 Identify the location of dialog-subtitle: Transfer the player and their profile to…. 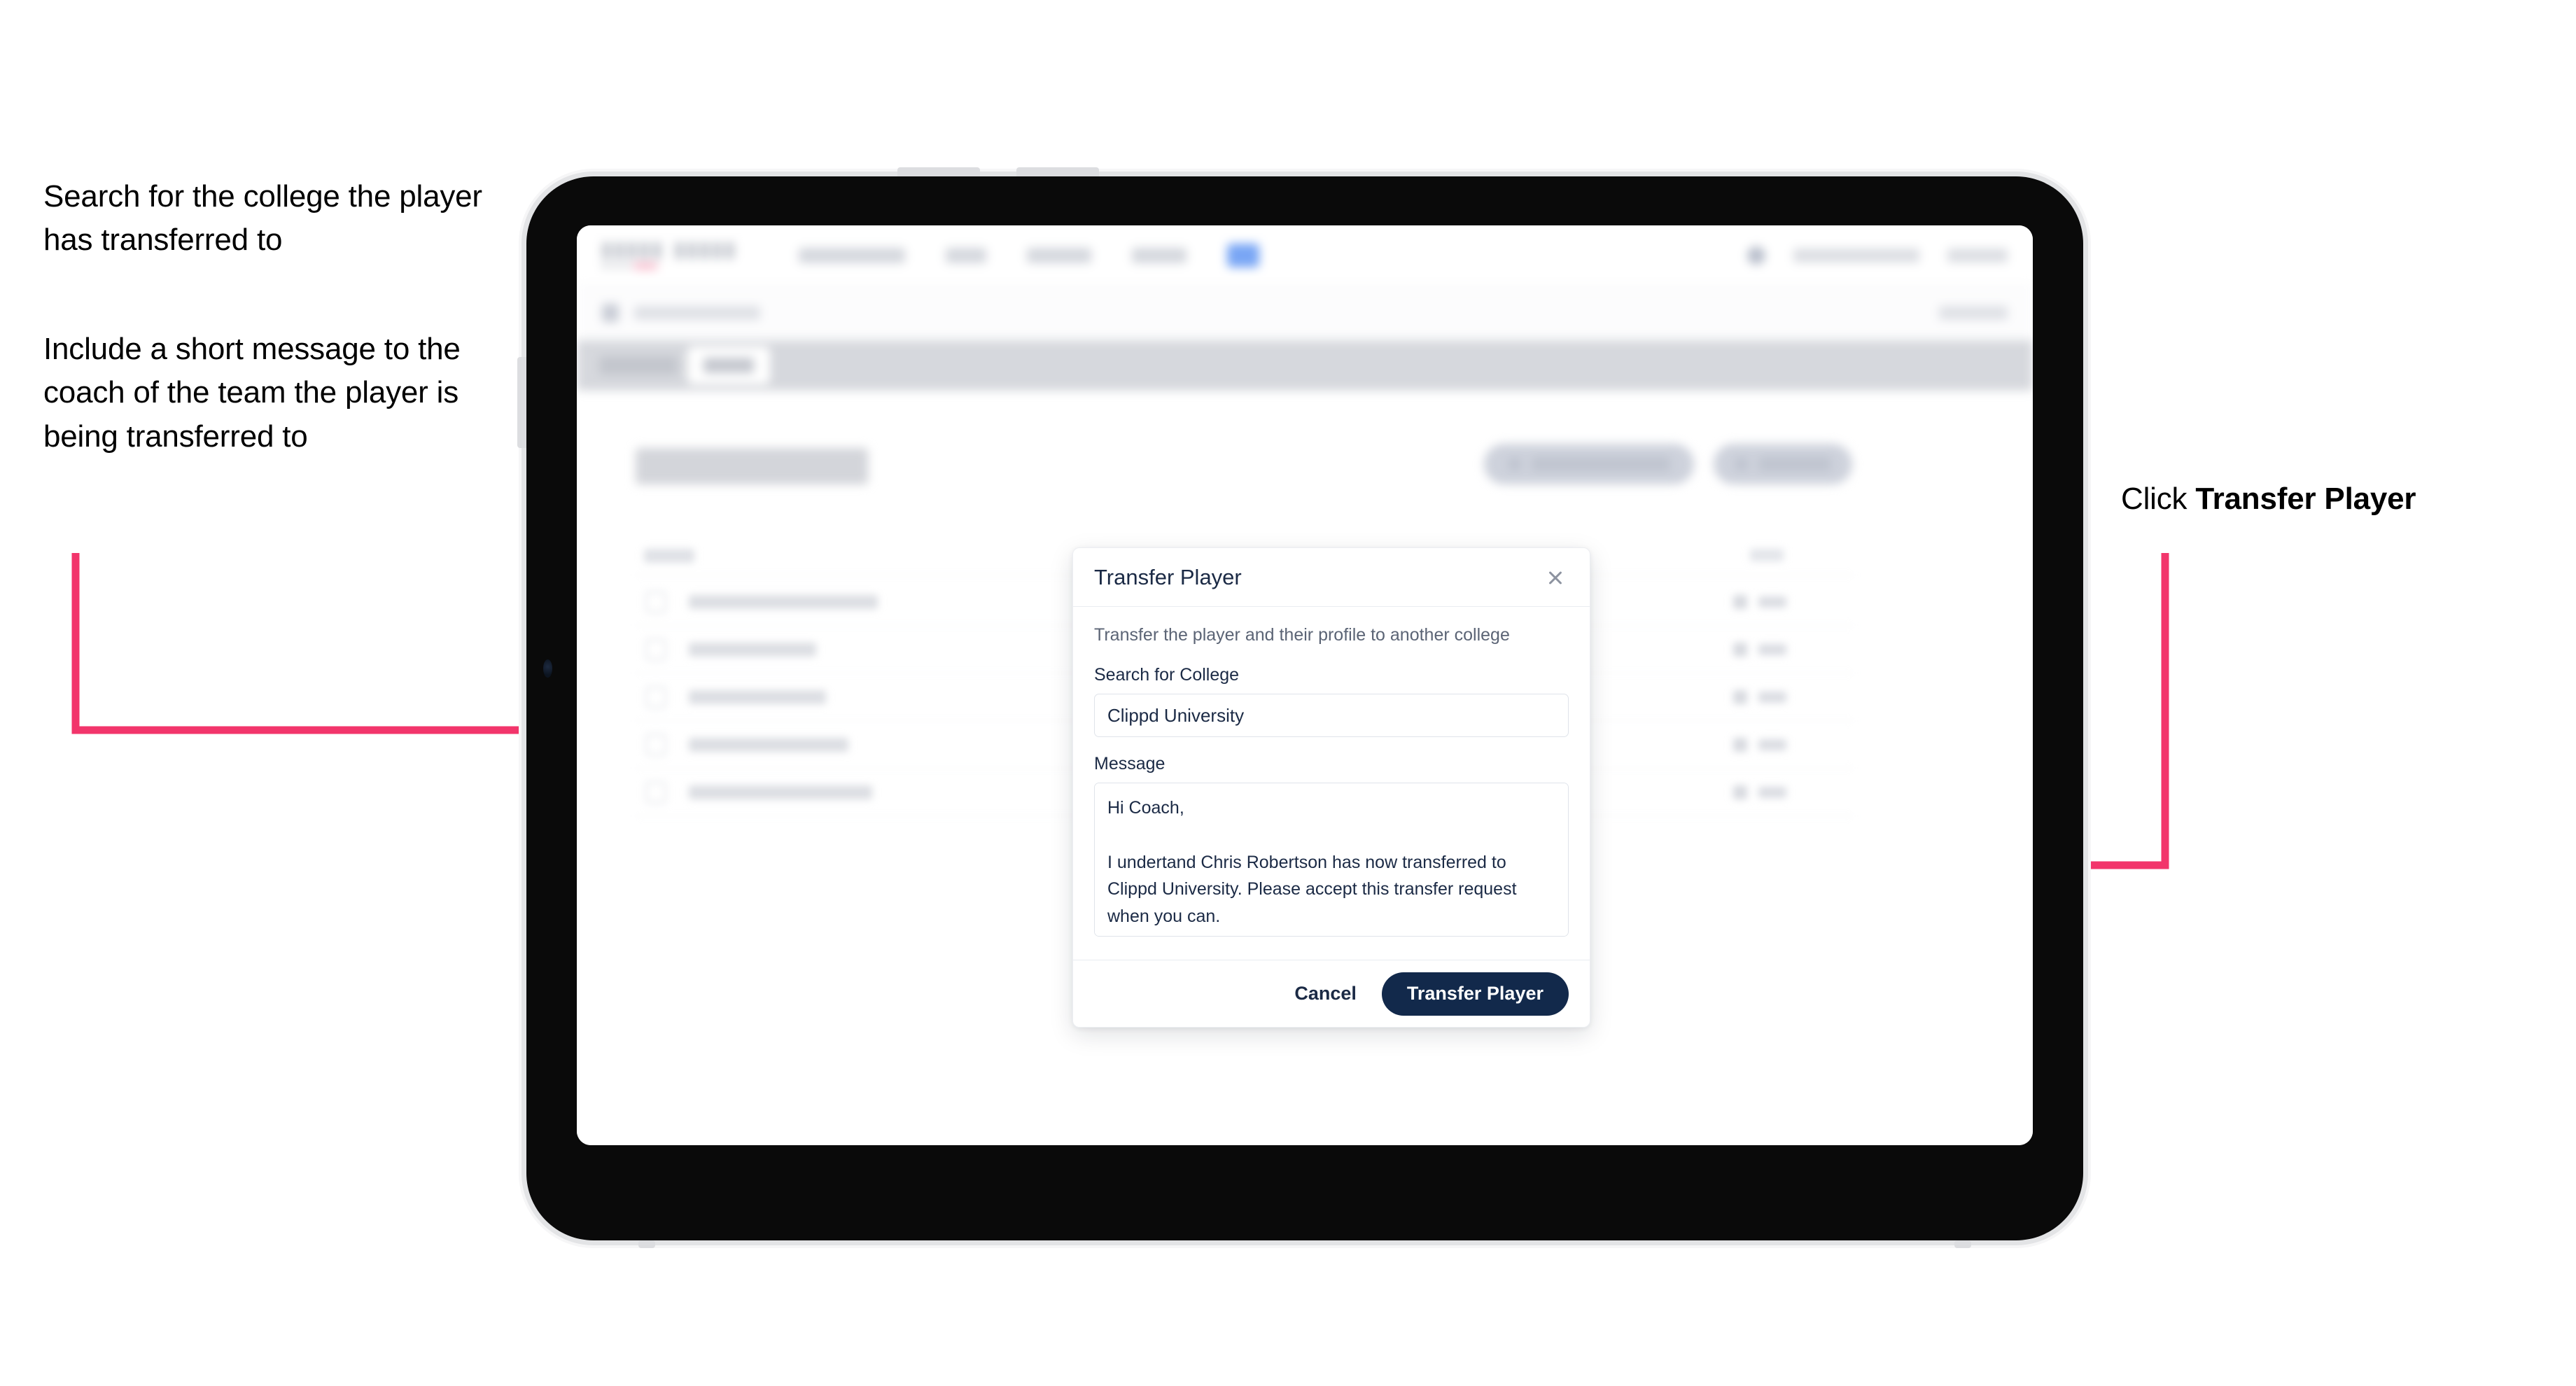
(1302, 635).